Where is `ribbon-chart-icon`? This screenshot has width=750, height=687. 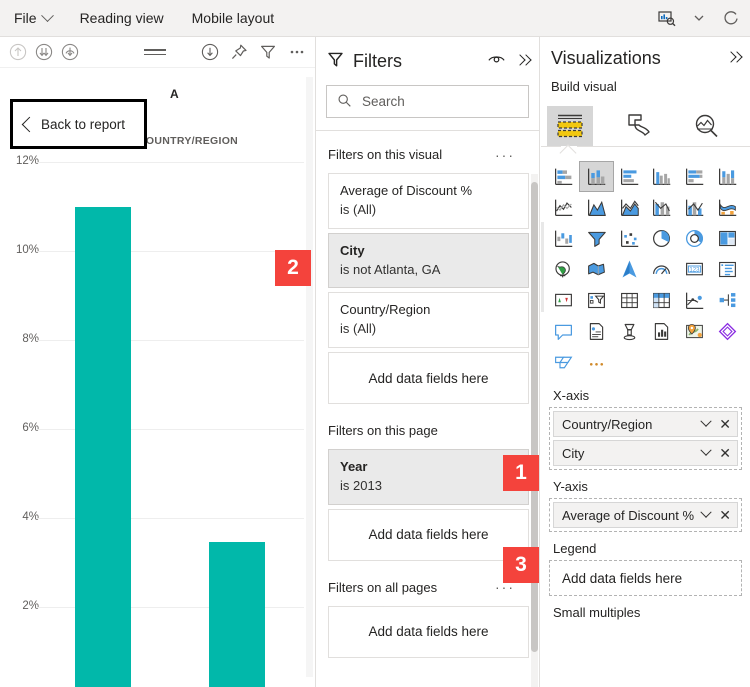 ribbon-chart-icon is located at coordinates (727, 207).